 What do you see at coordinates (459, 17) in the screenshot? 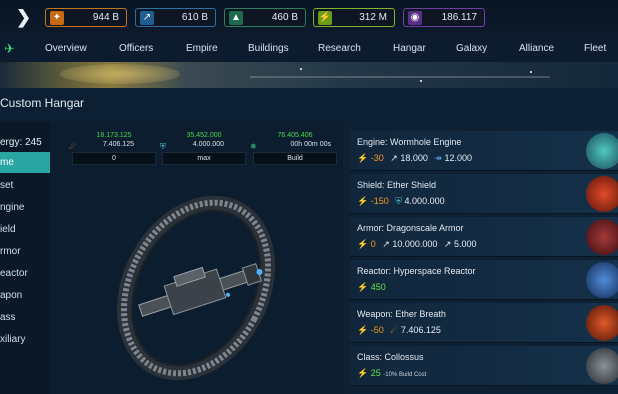
I see `resource-value: 186.117` at bounding box center [459, 17].